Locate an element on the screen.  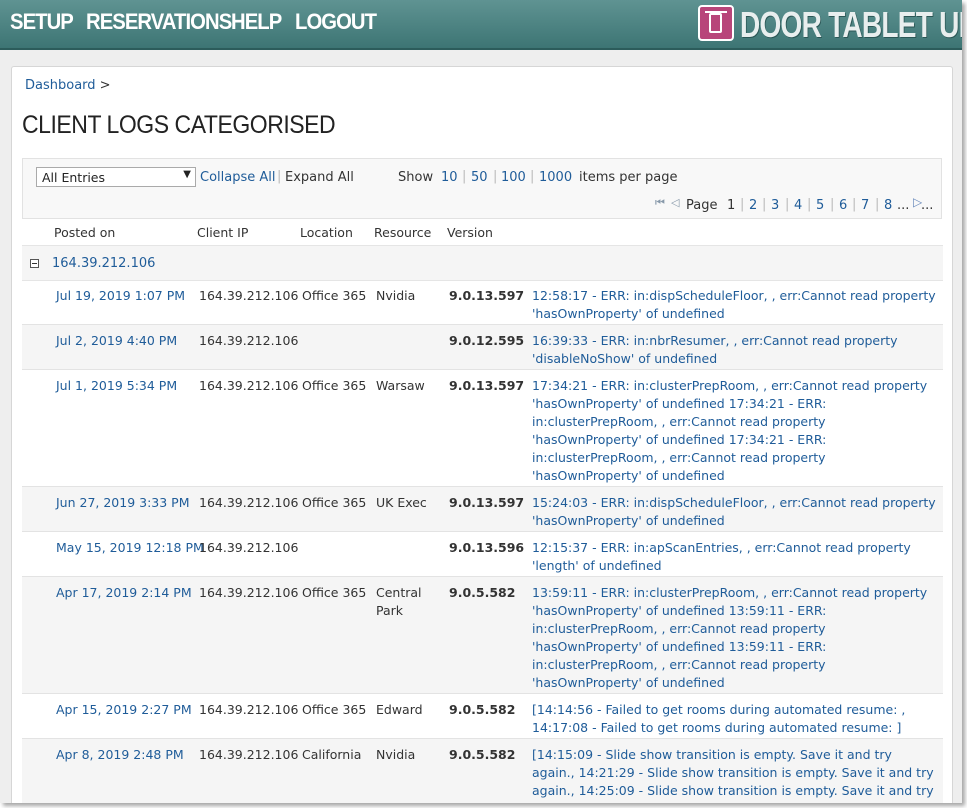
group-ip-link: 164.39.212.106 is located at coordinates (103, 264).